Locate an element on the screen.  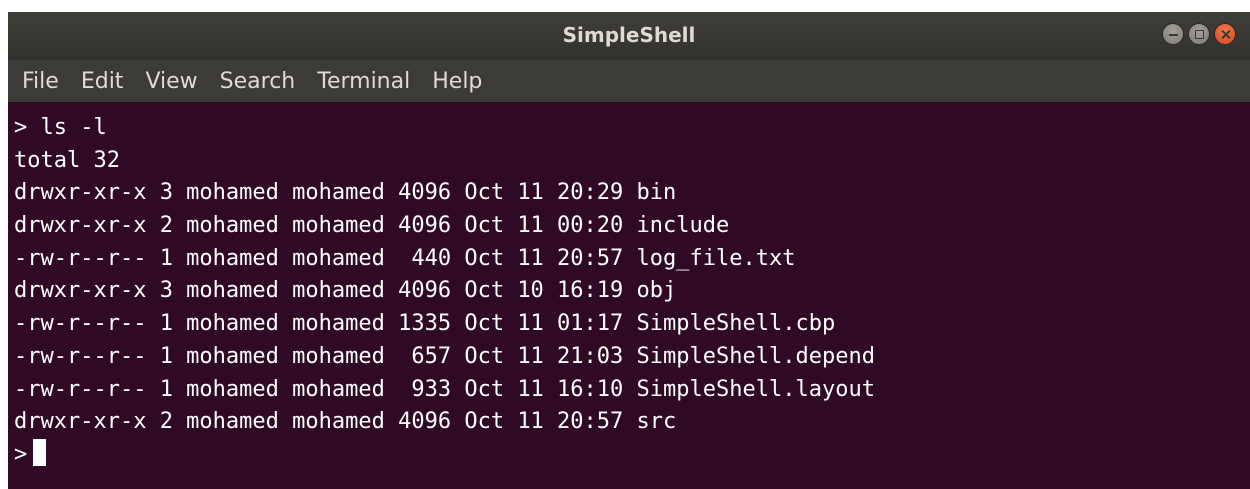
menu-terminal: Terminal is located at coordinates (363, 81).